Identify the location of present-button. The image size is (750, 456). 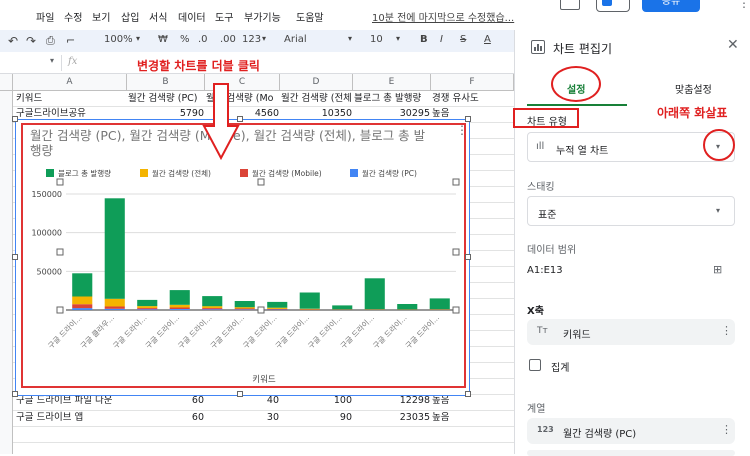
(613, 6).